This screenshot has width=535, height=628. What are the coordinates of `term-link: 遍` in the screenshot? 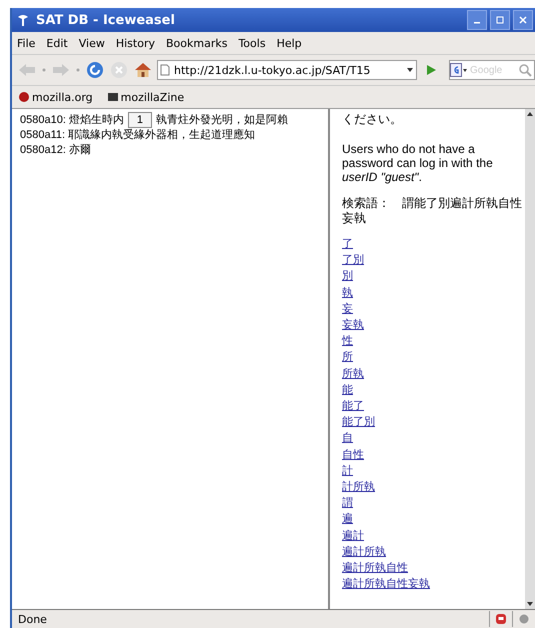 It's located at (347, 519).